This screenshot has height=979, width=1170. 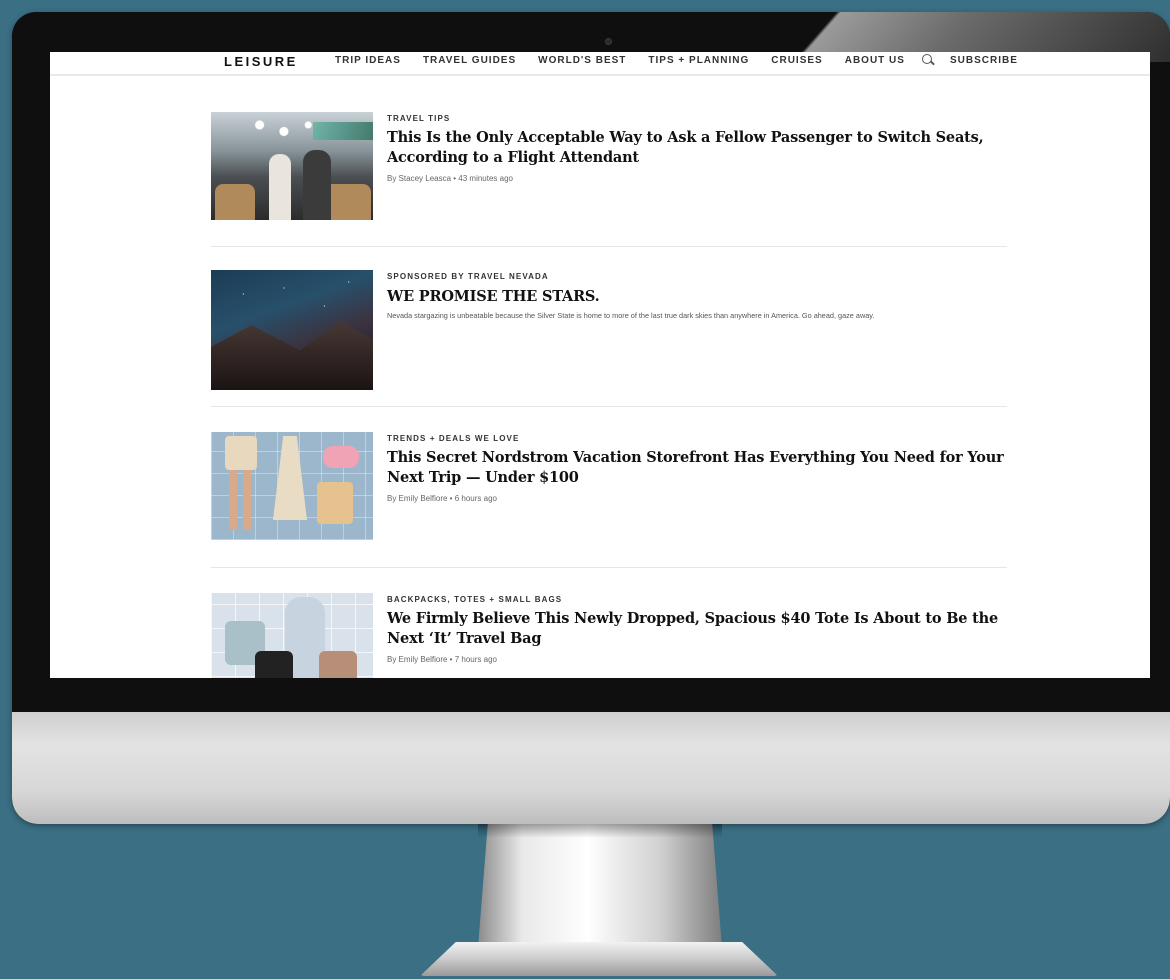 I want to click on nav-link-worlds-best: WORLD'S BEST, so click(x=582, y=60).